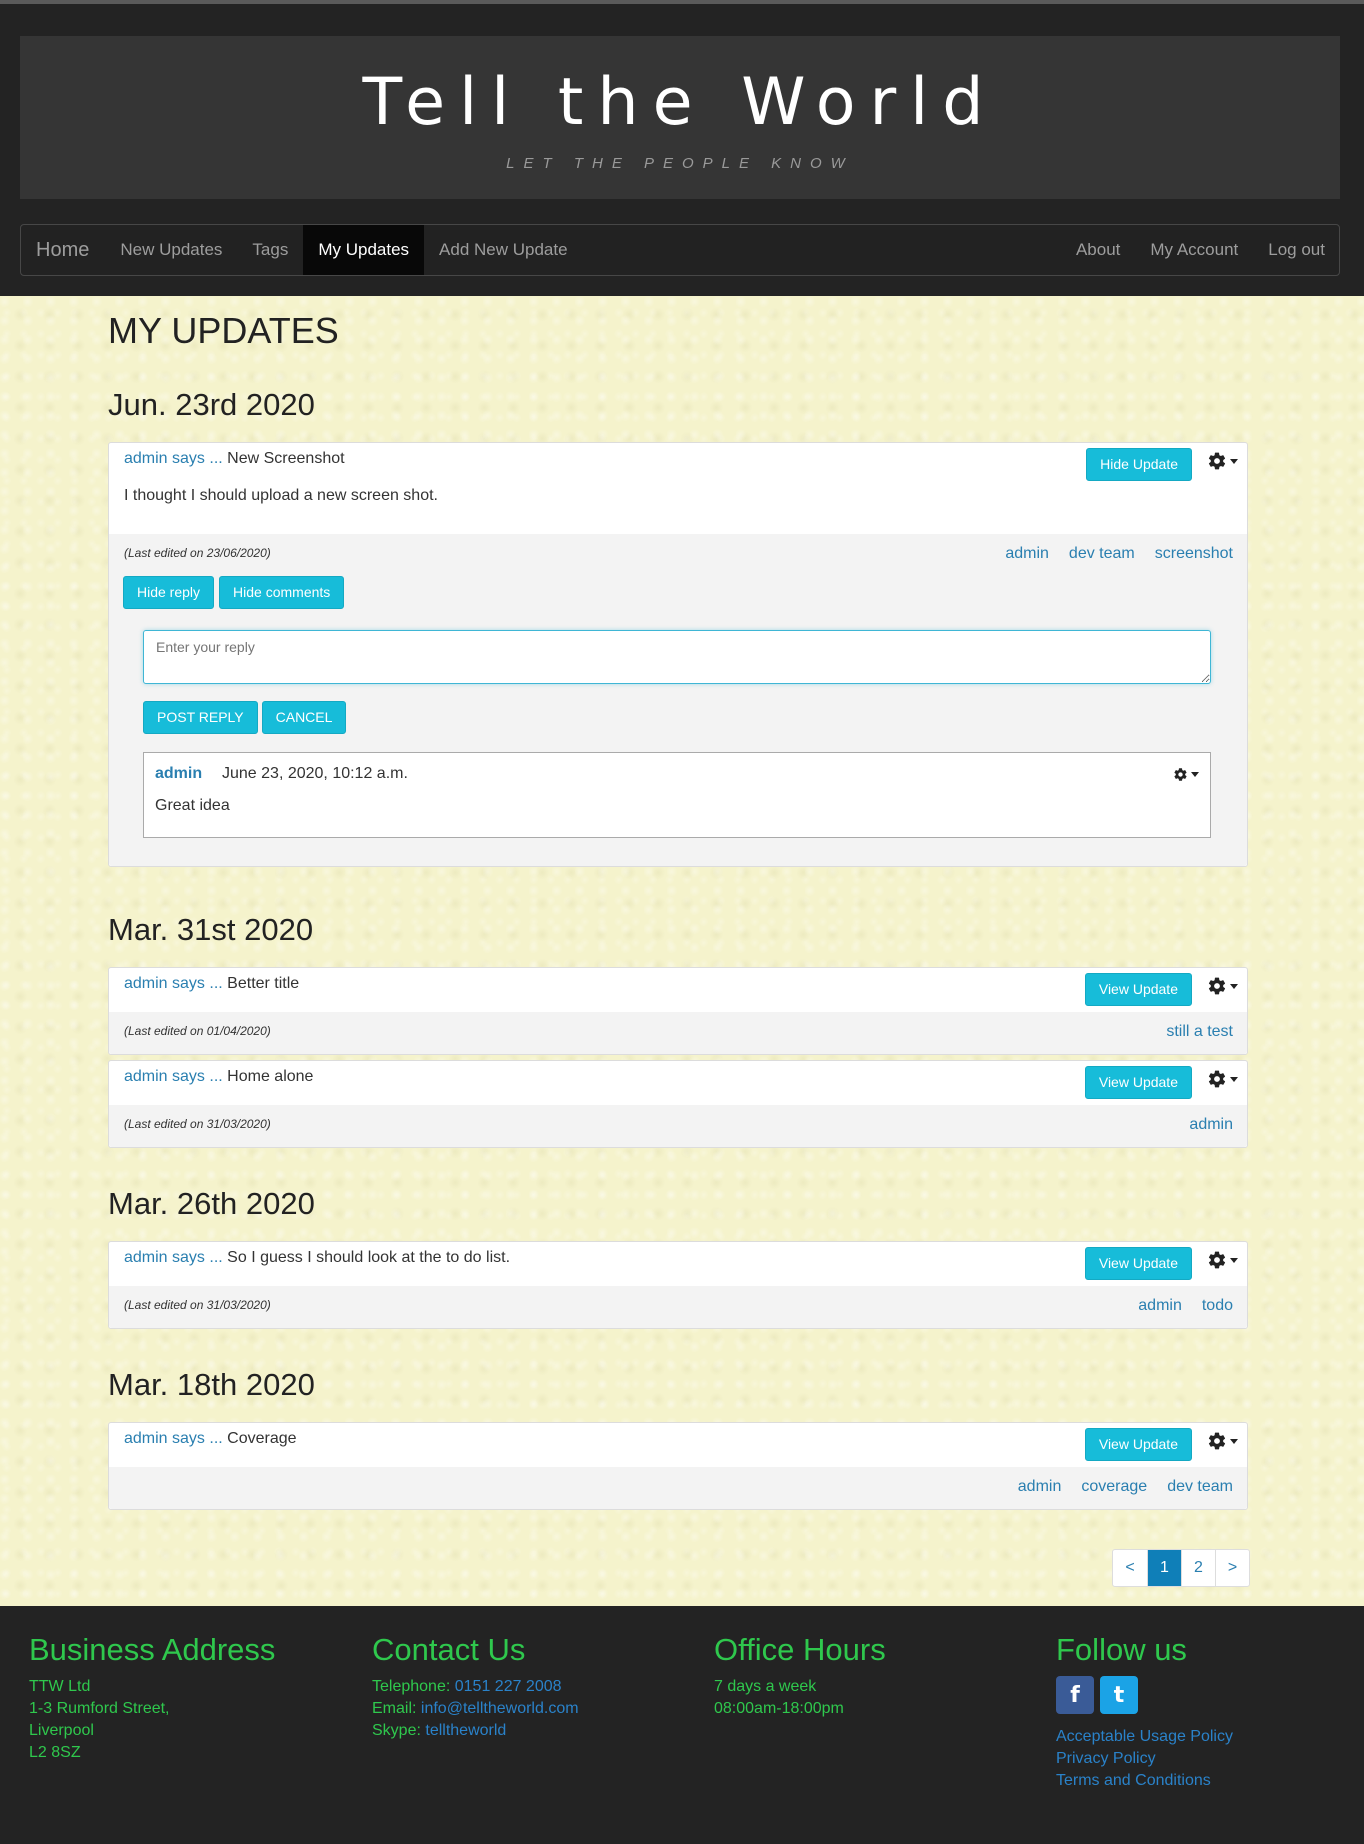  Describe the element at coordinates (282, 592) in the screenshot. I see `hide-comments-button: Hide comments` at that location.